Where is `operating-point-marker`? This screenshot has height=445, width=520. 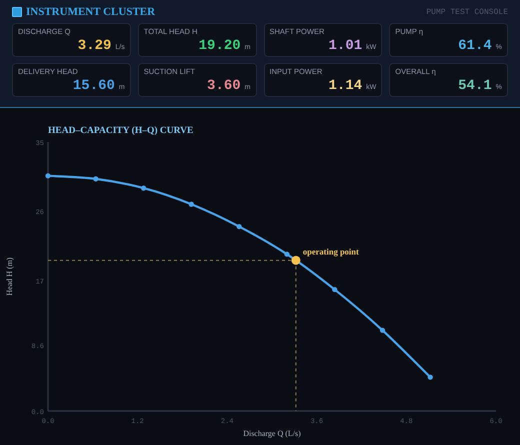
operating-point-marker is located at coordinates (295, 260).